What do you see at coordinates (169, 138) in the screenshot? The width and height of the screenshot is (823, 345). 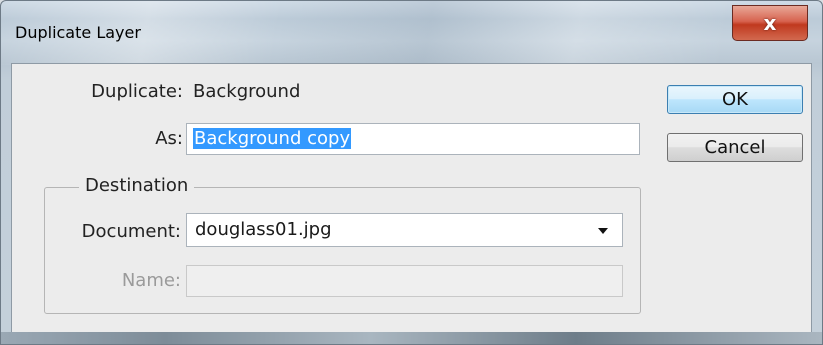 I see `as-label: As:` at bounding box center [169, 138].